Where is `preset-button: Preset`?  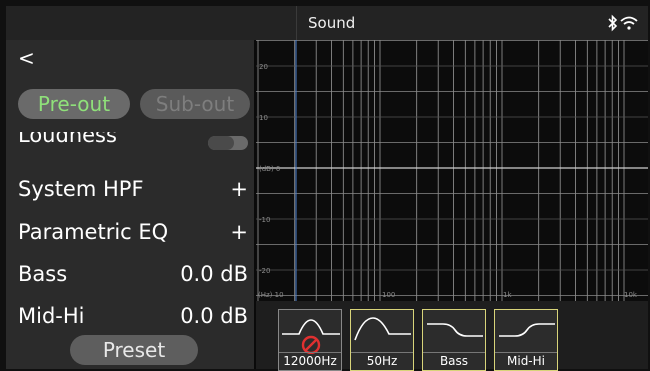 preset-button: Preset is located at coordinates (134, 350).